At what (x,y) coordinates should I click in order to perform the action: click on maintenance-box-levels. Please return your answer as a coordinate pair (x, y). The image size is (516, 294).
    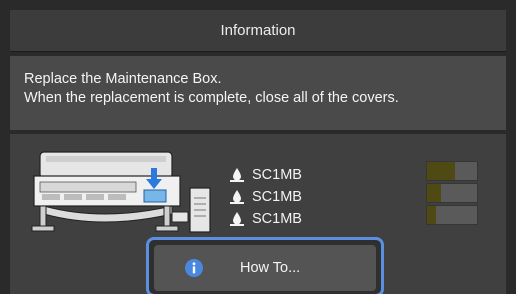
    Looking at the image, I should click on (452, 194).